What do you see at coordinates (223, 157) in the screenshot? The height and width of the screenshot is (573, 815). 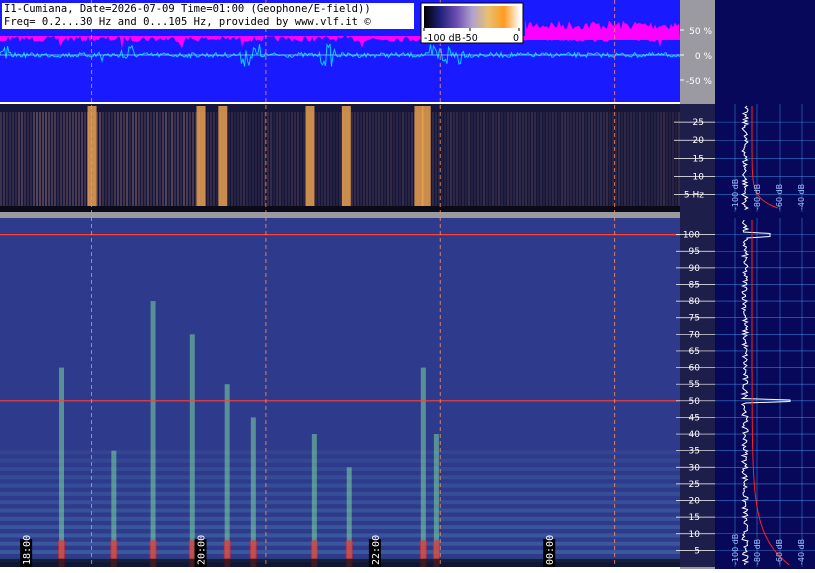 I see `spectrogram-low-burst` at bounding box center [223, 157].